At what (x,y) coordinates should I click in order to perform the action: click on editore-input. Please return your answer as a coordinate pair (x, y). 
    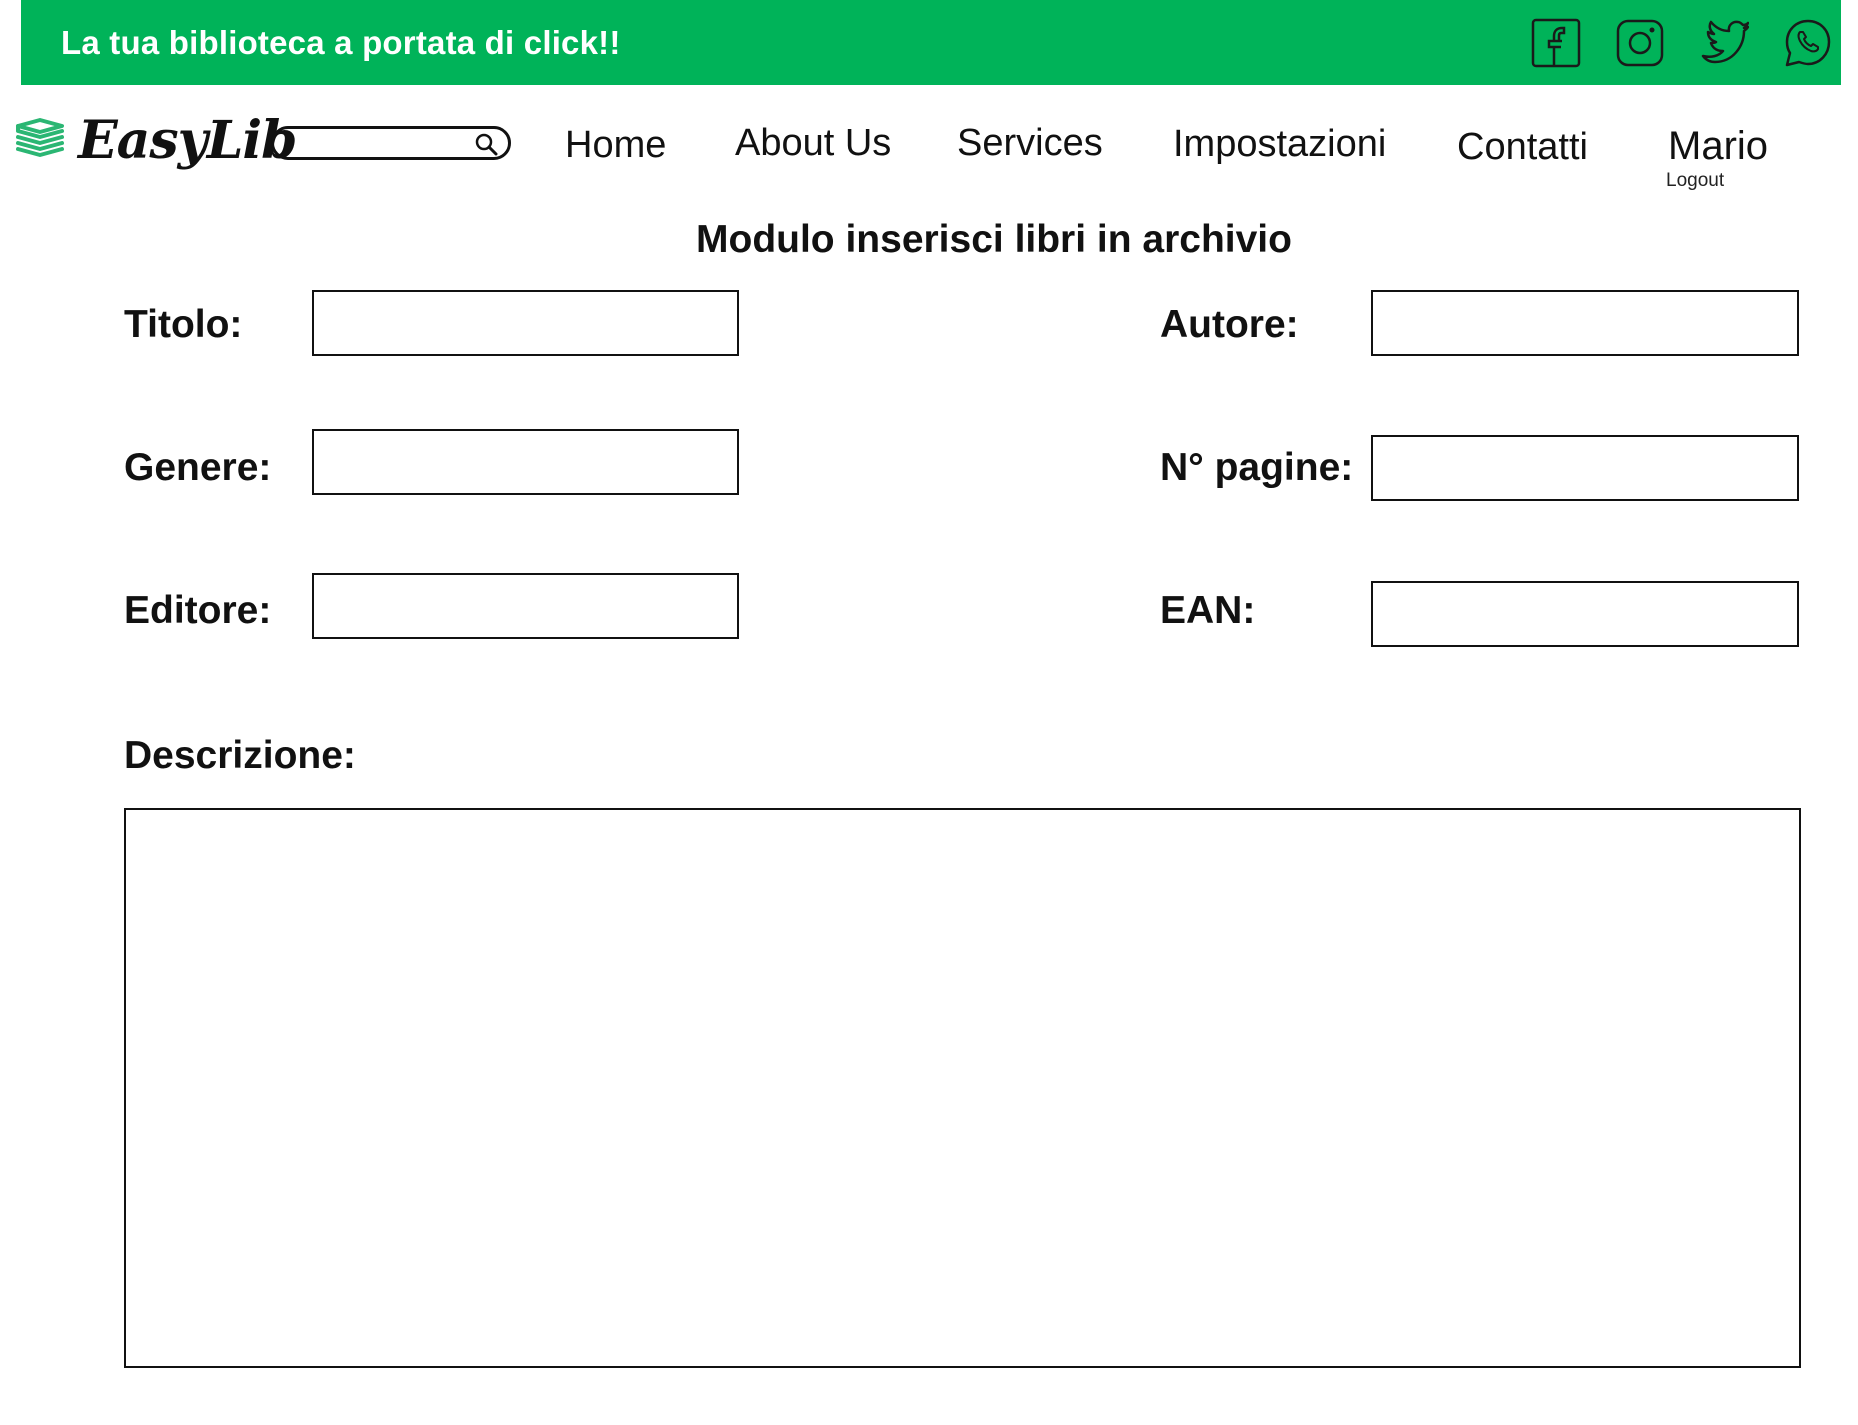
    Looking at the image, I should click on (525, 606).